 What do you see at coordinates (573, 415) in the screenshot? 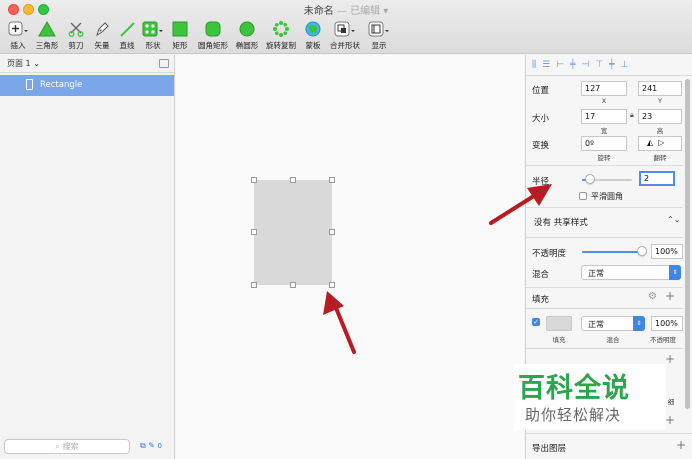
I see `watermark-subtitle: 助你轻松解决` at bounding box center [573, 415].